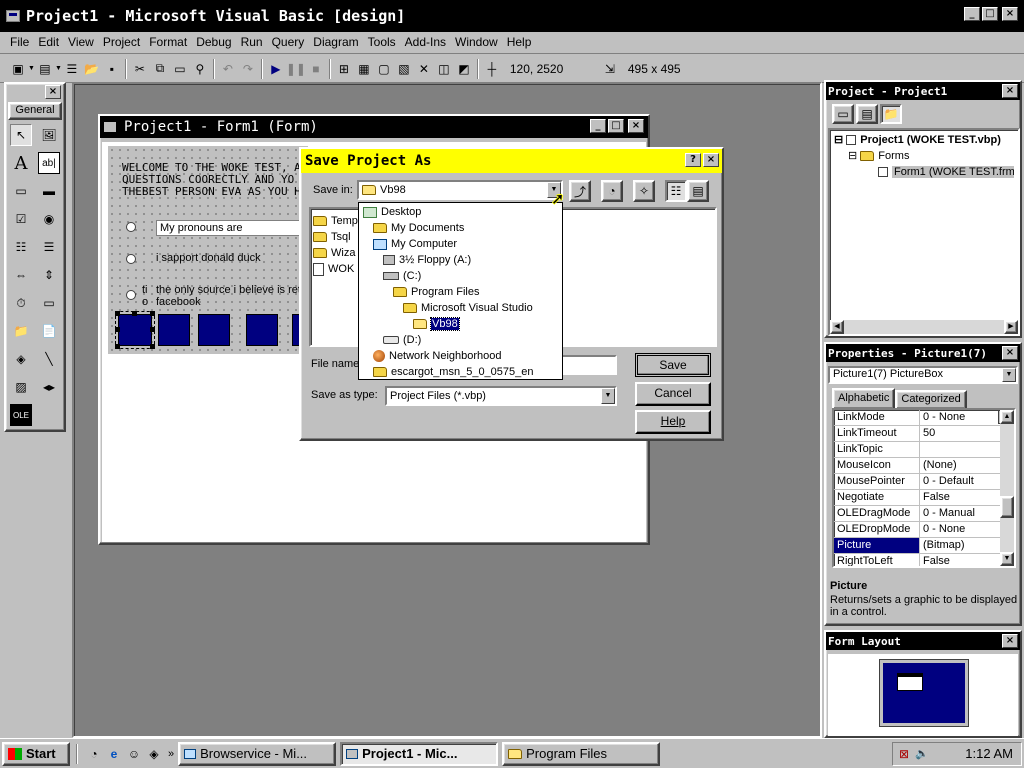 The width and height of the screenshot is (1024, 768). I want to click on properties-title-bar: Properties - Picture1(7), so click(923, 353).